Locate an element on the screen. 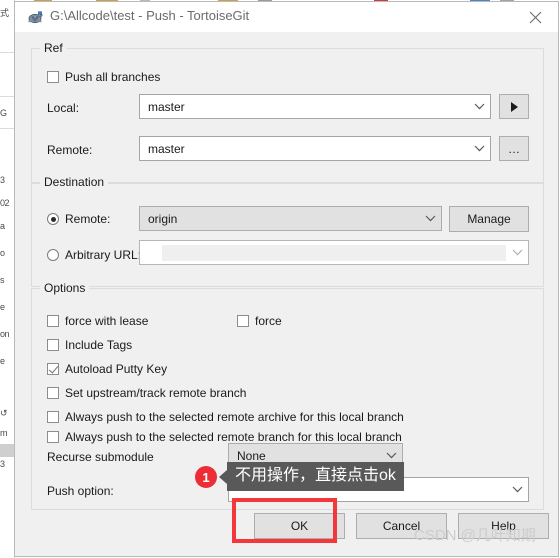 The width and height of the screenshot is (560, 558). local-branch-value: master is located at coordinates (166, 106).